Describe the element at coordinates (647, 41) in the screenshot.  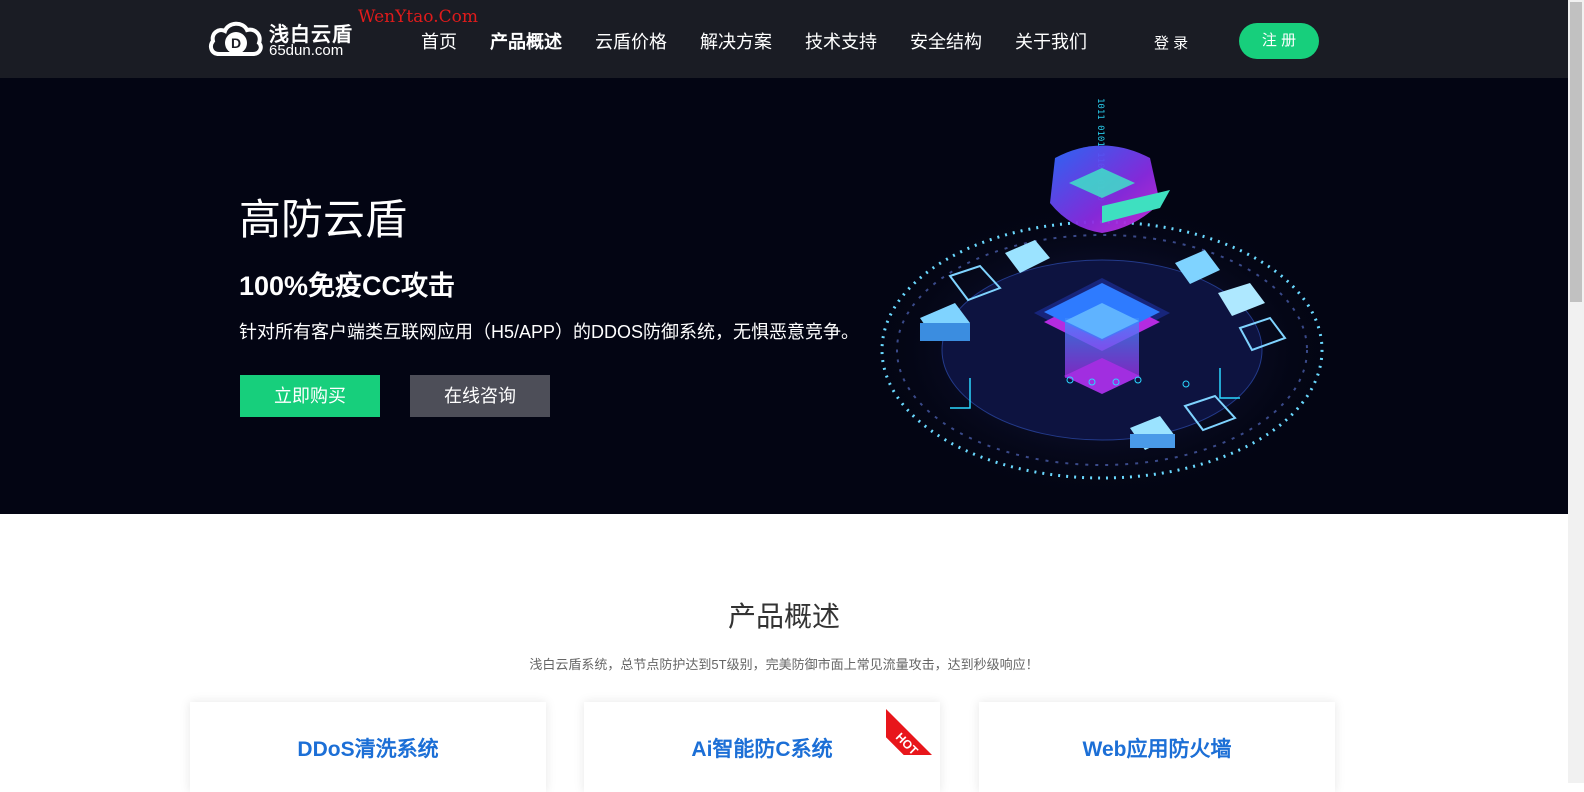
I see `nav-item-pricing: 云盾价格` at that location.